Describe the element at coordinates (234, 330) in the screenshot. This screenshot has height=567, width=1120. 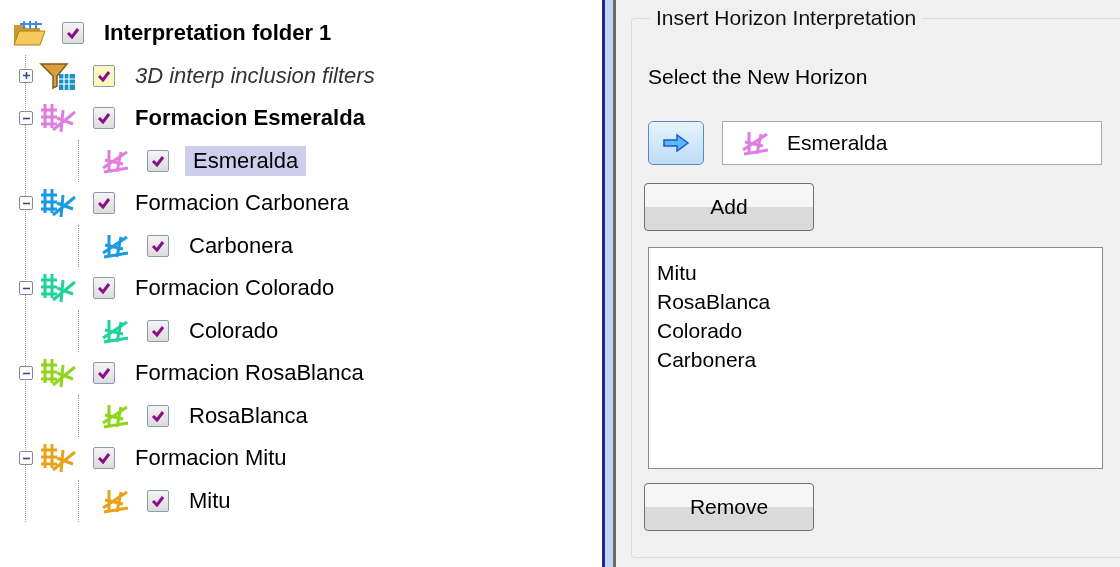
I see `tree-item: Colorado` at that location.